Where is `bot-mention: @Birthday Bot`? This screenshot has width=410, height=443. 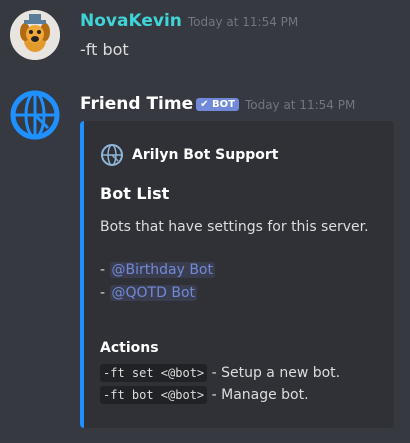 bot-mention: @Birthday Bot is located at coordinates (162, 270).